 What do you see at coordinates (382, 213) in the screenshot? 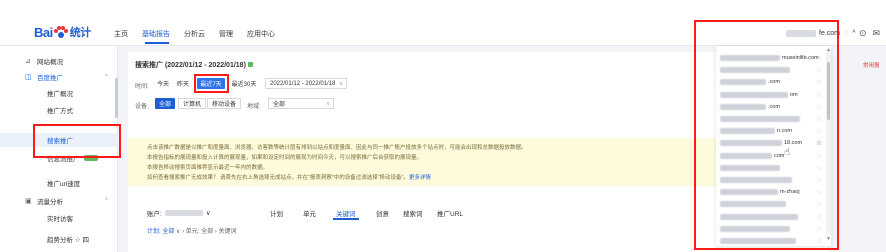
I see `tab-creative: 创意` at bounding box center [382, 213].